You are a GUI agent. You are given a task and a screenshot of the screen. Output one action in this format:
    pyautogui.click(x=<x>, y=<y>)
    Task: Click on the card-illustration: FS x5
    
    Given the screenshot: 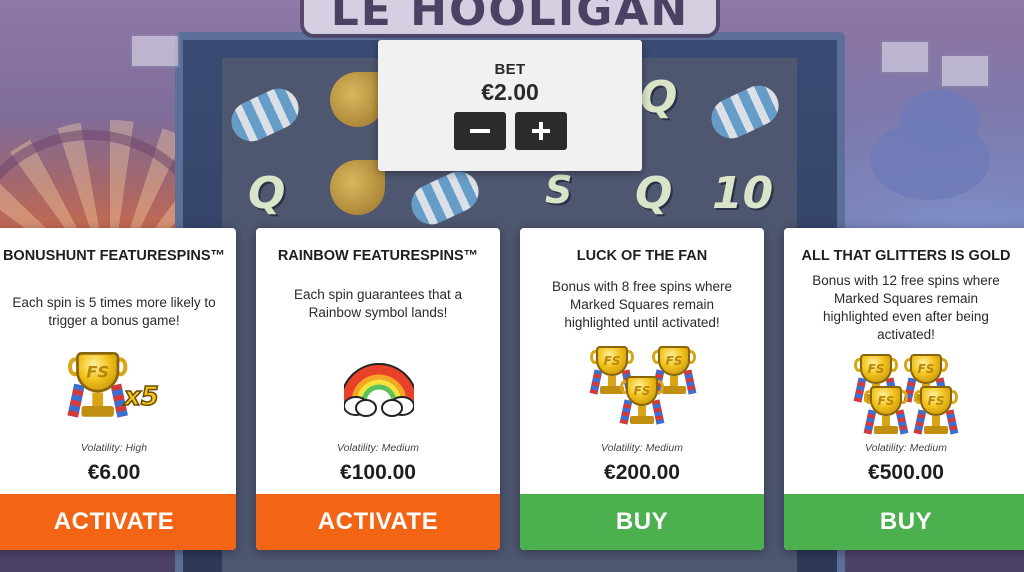 What is the action you would take?
    pyautogui.click(x=118, y=391)
    